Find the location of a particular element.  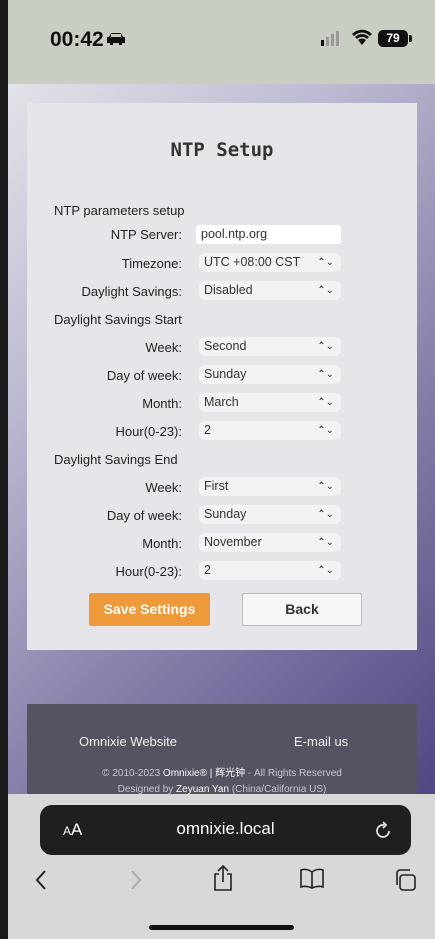

end-hour-label: Hour(0-23): is located at coordinates (148, 571).